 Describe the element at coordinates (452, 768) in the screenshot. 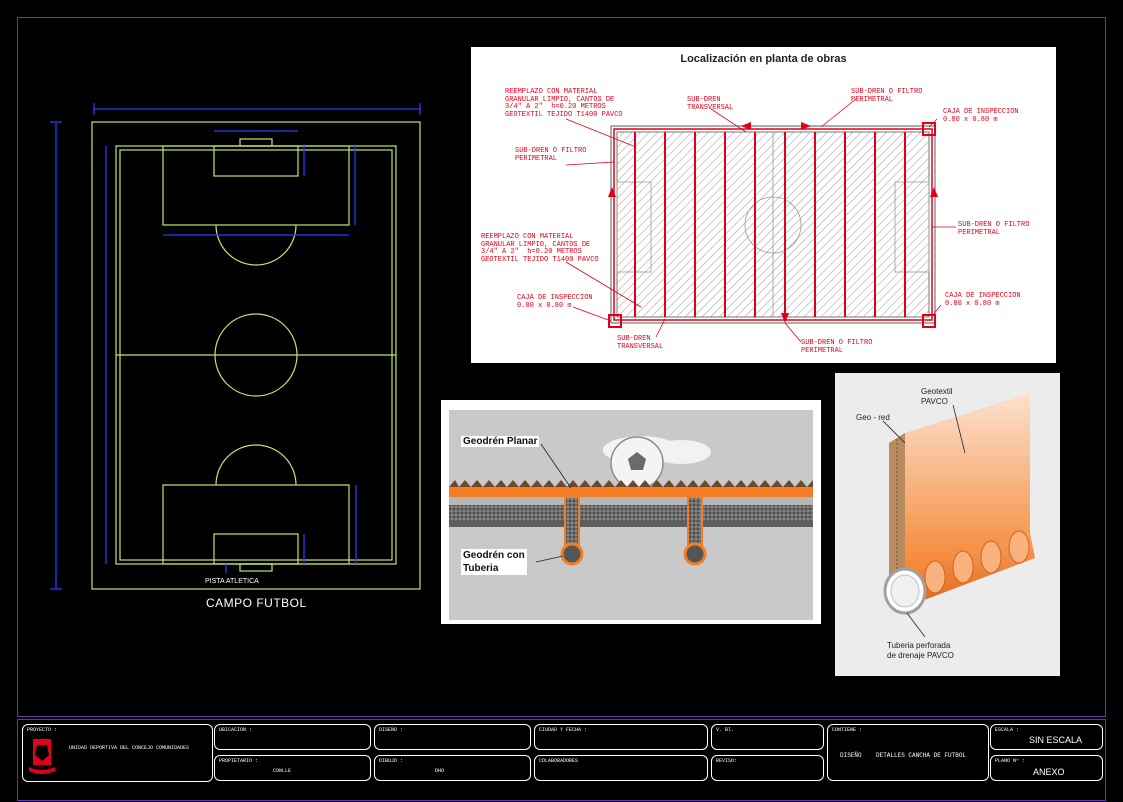

I see `dibujo-box: DIBUJO : DHO` at that location.